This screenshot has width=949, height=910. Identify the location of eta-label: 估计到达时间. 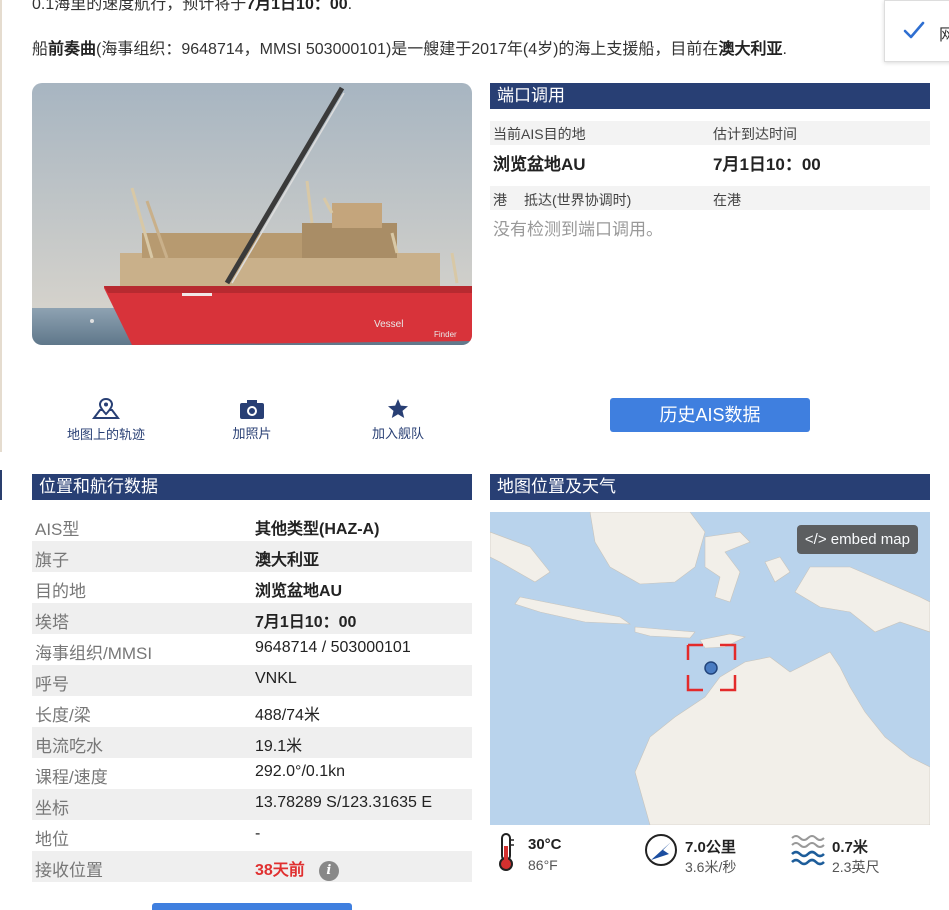
(755, 134).